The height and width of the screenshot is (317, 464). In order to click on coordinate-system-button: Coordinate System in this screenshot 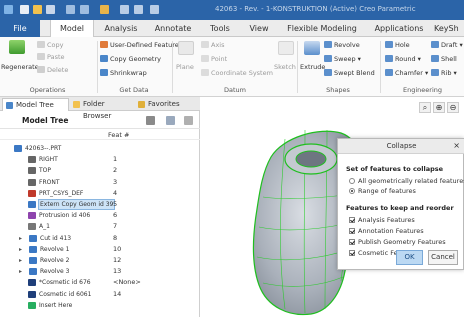, I will do `click(237, 73)`.